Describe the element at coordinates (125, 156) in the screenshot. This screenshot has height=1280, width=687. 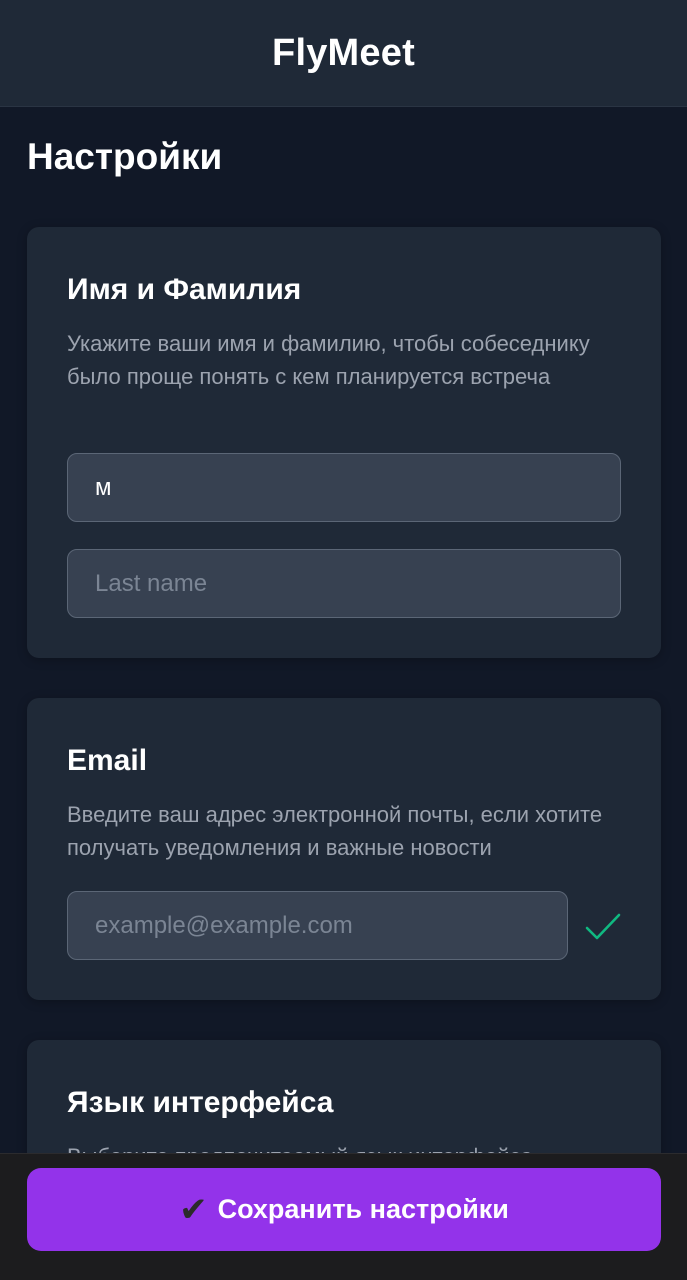
I see `page-title: Настройки` at that location.